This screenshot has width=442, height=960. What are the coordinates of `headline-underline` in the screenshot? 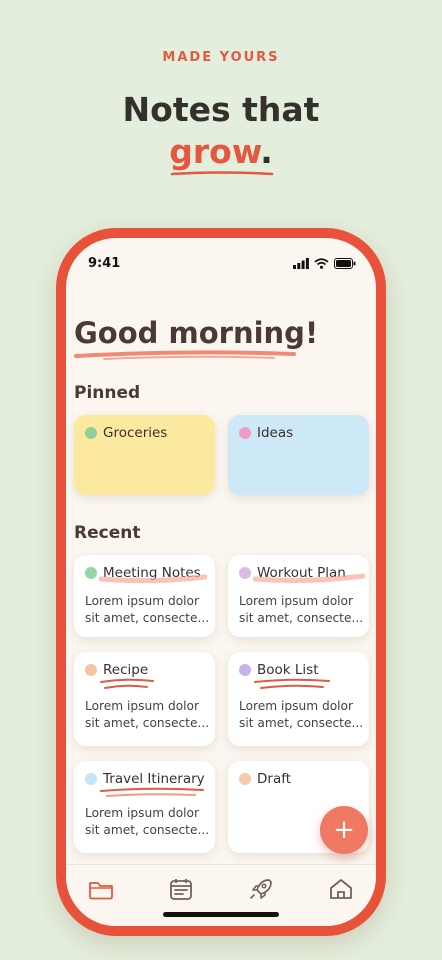 It's located at (222, 173).